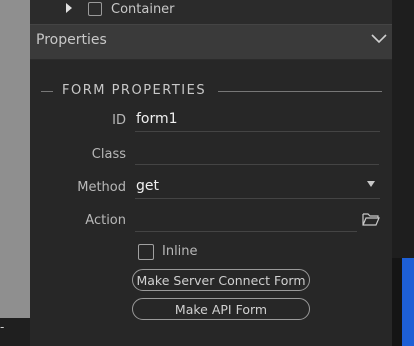 The width and height of the screenshot is (414, 346). I want to click on select-arrow-icon, so click(371, 184).